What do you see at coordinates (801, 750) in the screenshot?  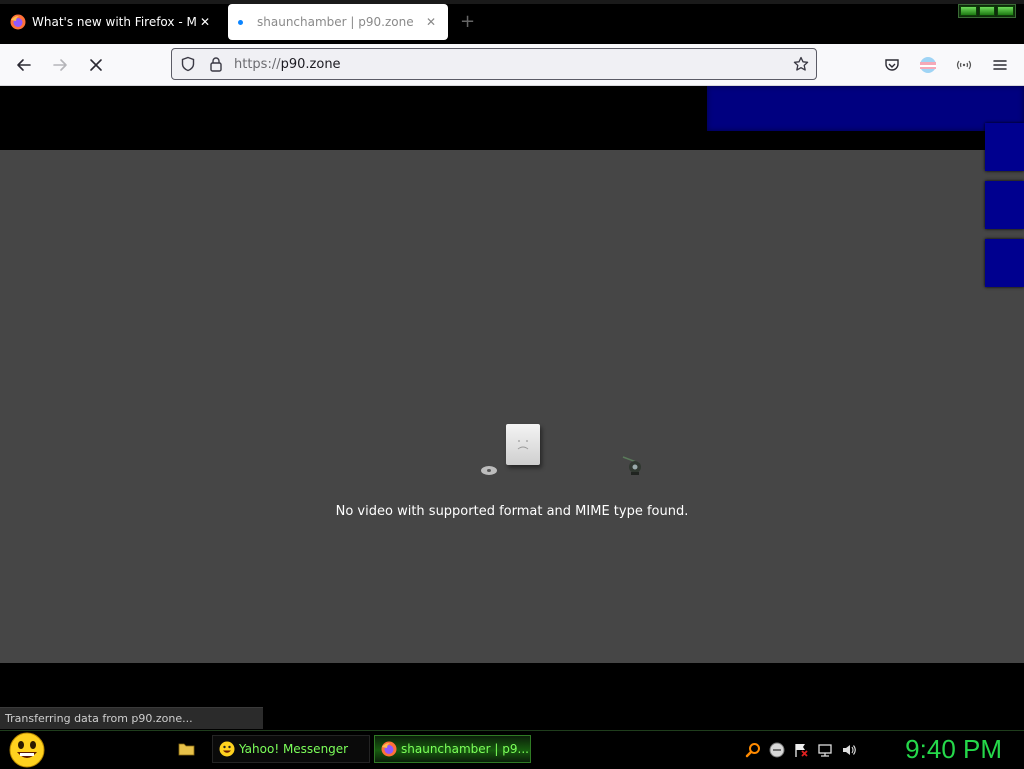 I see `action-center-flag-icon` at bounding box center [801, 750].